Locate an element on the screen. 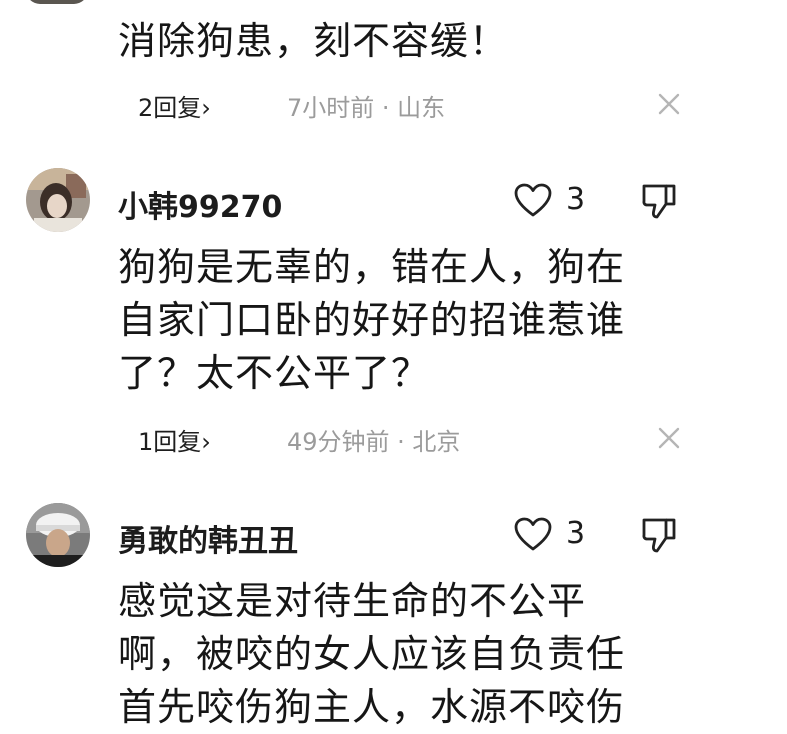 The height and width of the screenshot is (734, 787). replies-link: 1回复› is located at coordinates (174, 439).